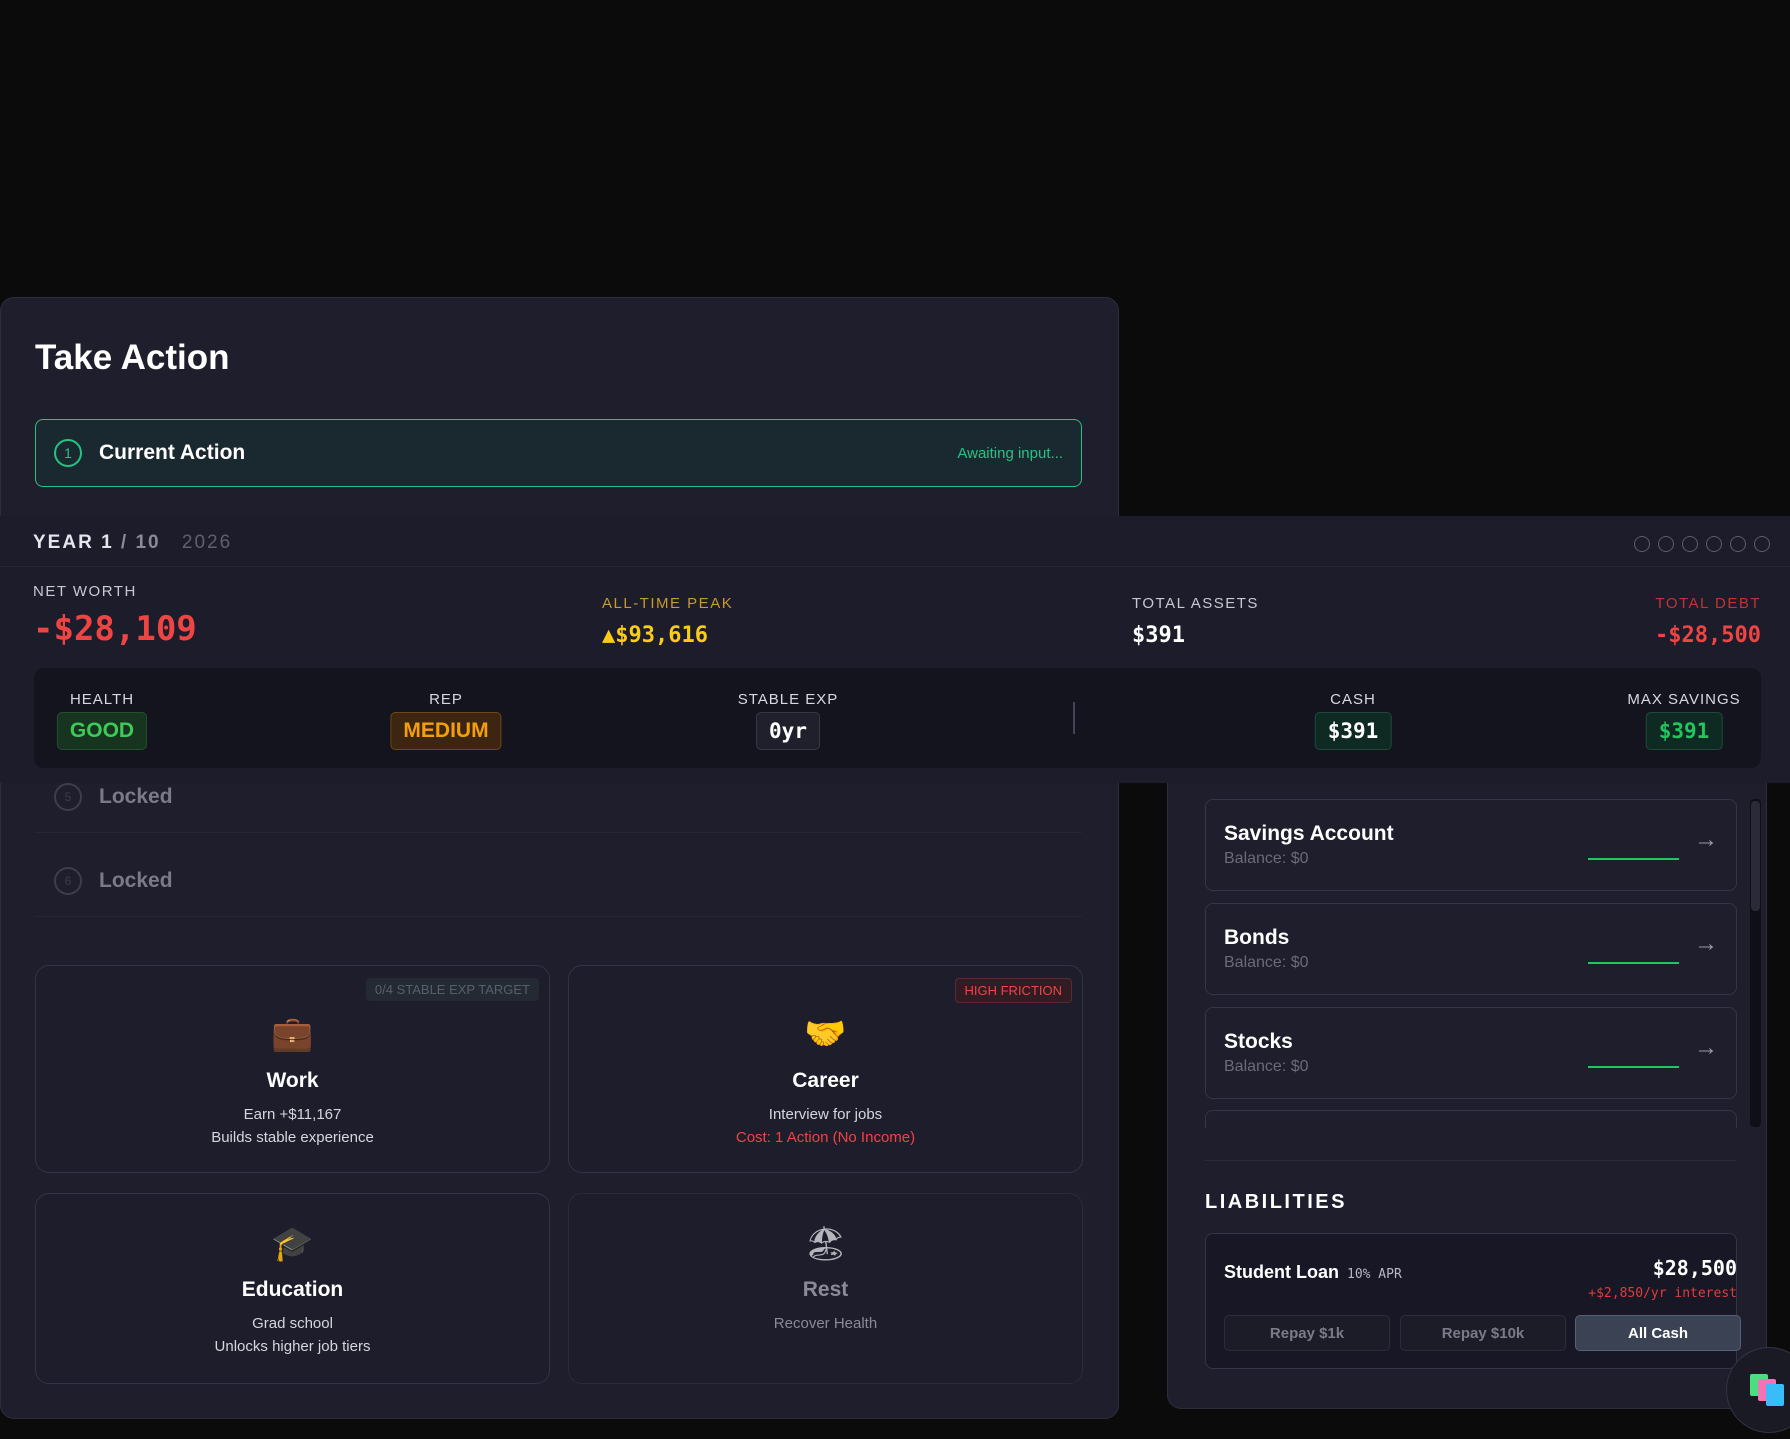 The height and width of the screenshot is (1439, 1790). I want to click on loan-interest: +$2,850/yr interest, so click(1662, 1293).